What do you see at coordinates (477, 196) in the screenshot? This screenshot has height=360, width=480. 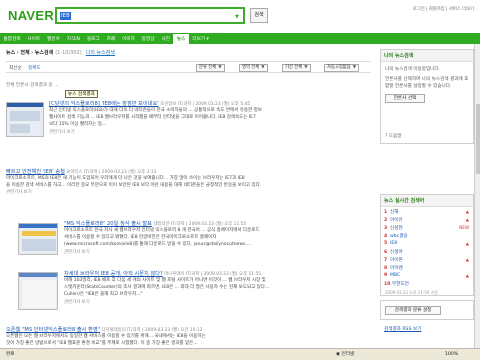 I see `vertical-scrollbar` at bounding box center [477, 196].